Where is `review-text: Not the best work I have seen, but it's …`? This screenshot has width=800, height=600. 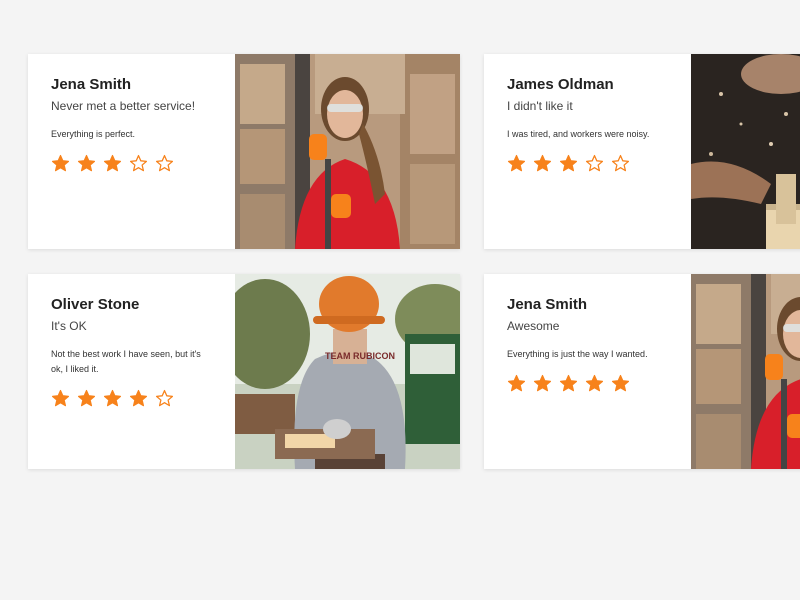
review-text: Not the best work I have seen, but it's … is located at coordinates (126, 361).